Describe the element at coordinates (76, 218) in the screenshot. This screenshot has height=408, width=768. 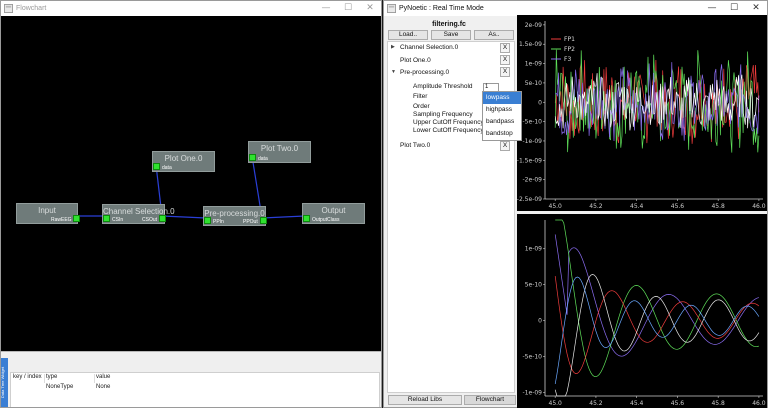
I see `terminal-rawEEG` at that location.